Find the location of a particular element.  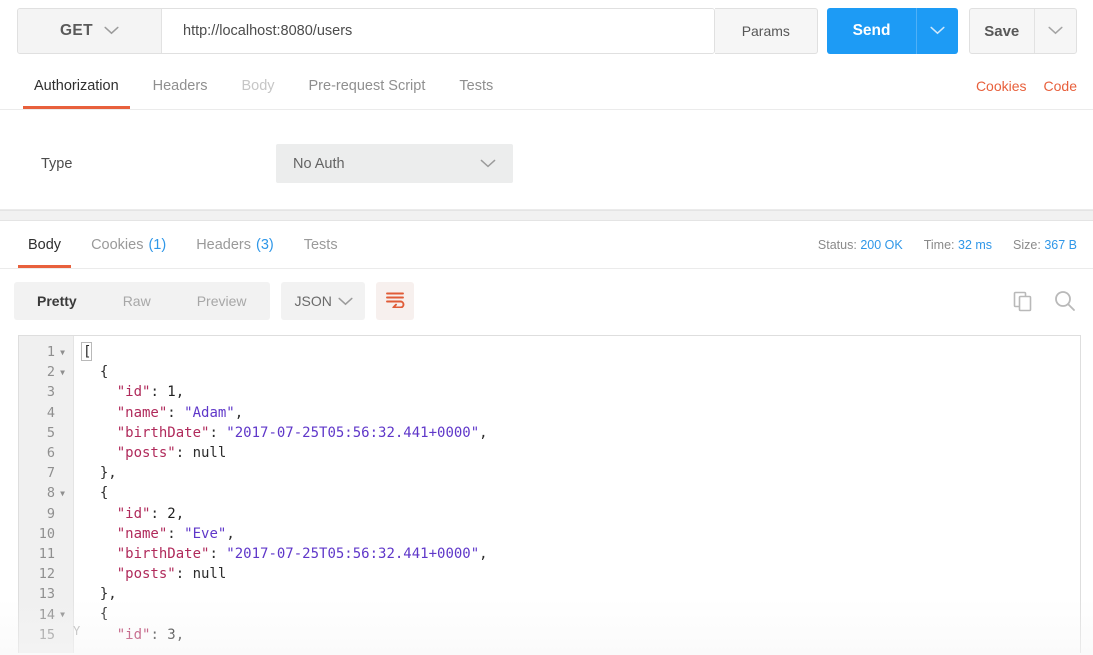

response-meta: Status: 200 OK Time: 32 ms Size: 367 B is located at coordinates (955, 244).